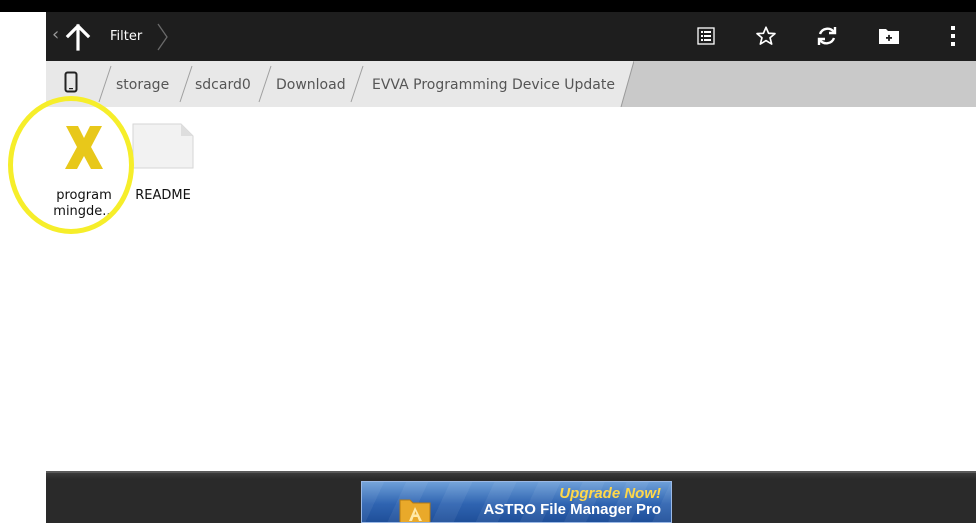  Describe the element at coordinates (84, 195) in the screenshot. I see `file-name-line1: program` at that location.